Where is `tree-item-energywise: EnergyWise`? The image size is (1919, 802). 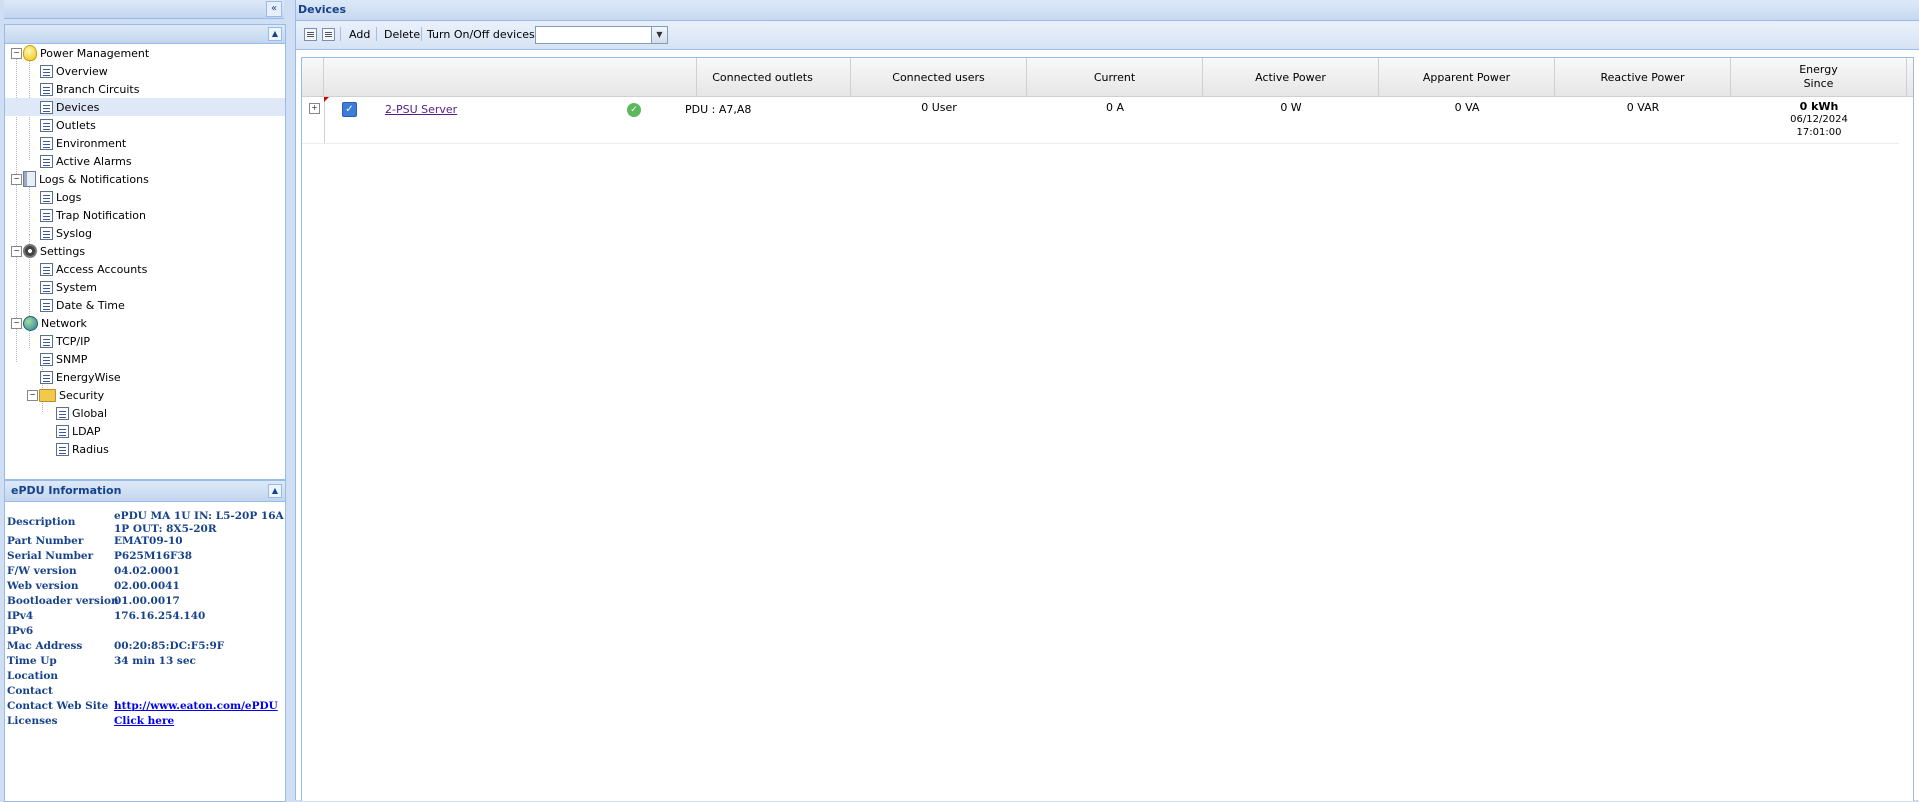
tree-item-energywise: EnergyWise is located at coordinates (80, 377).